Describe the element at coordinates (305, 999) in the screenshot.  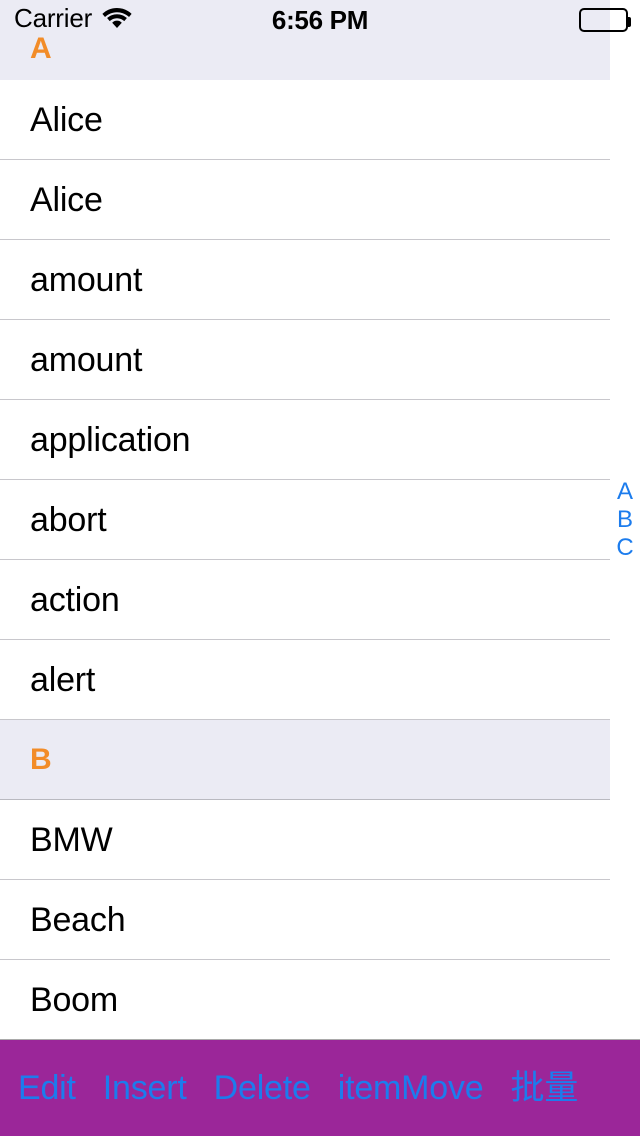
I see `table-row: Boom` at that location.